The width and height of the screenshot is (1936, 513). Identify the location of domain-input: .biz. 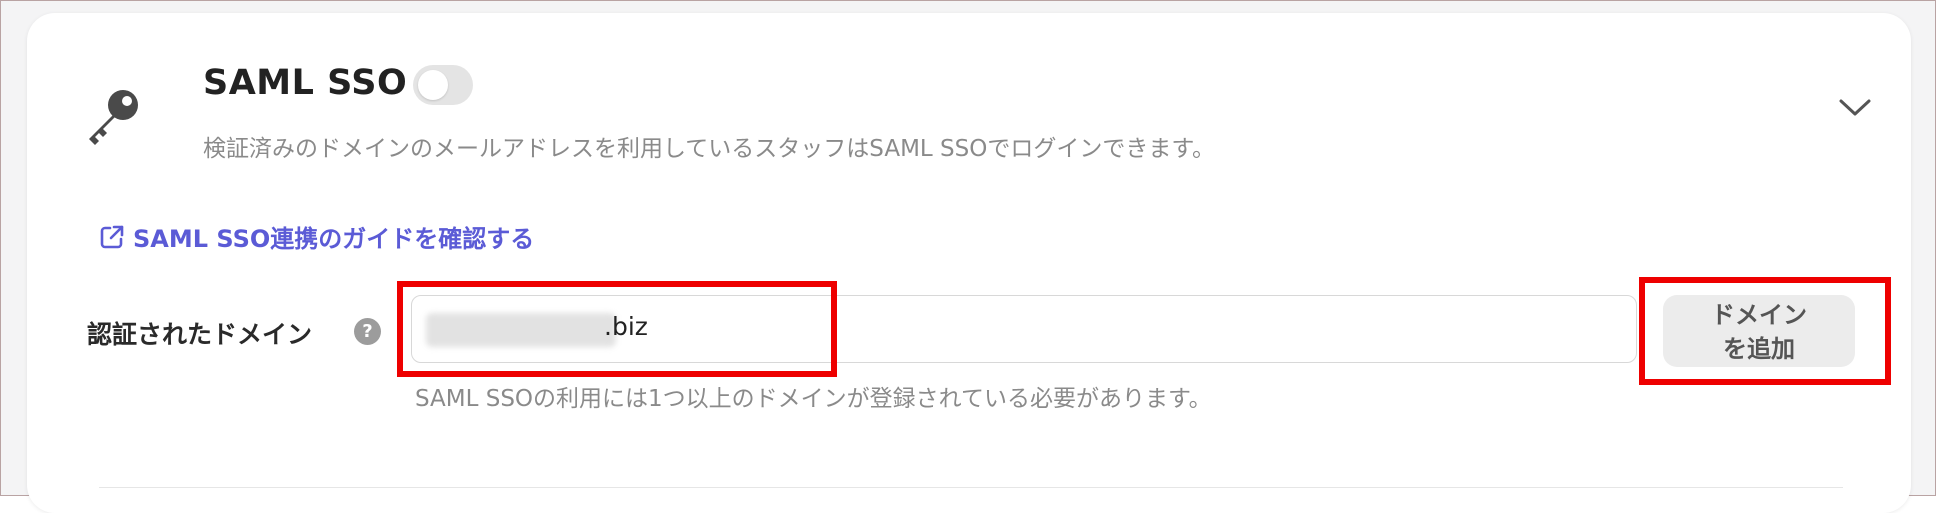
(1024, 329).